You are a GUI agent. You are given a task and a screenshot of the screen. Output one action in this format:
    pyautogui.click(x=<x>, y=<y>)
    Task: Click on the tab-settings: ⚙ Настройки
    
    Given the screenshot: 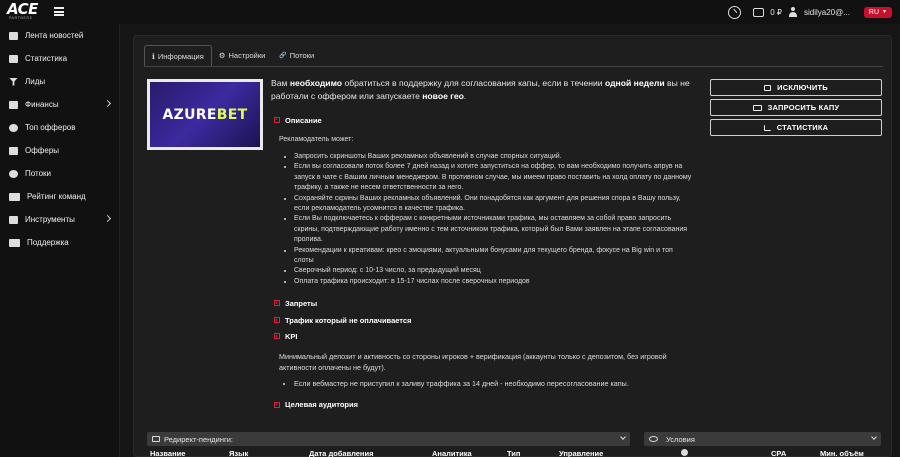 What is the action you would take?
    pyautogui.click(x=242, y=55)
    